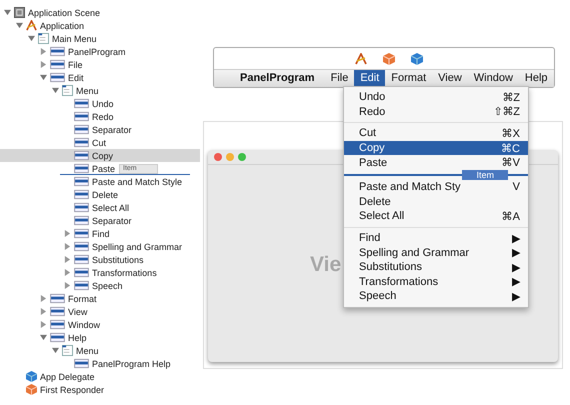  Describe the element at coordinates (100, 38) in the screenshot. I see `outline-row: Main Menu` at that location.